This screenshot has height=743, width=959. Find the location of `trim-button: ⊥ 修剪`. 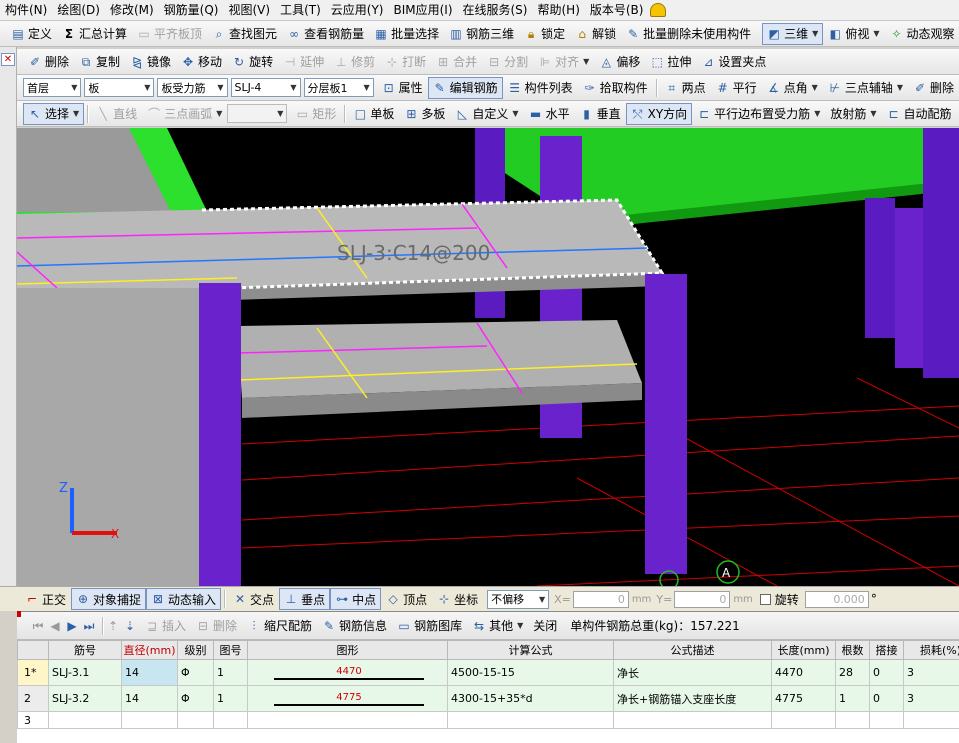

trim-button: ⊥ 修剪 is located at coordinates (354, 62).